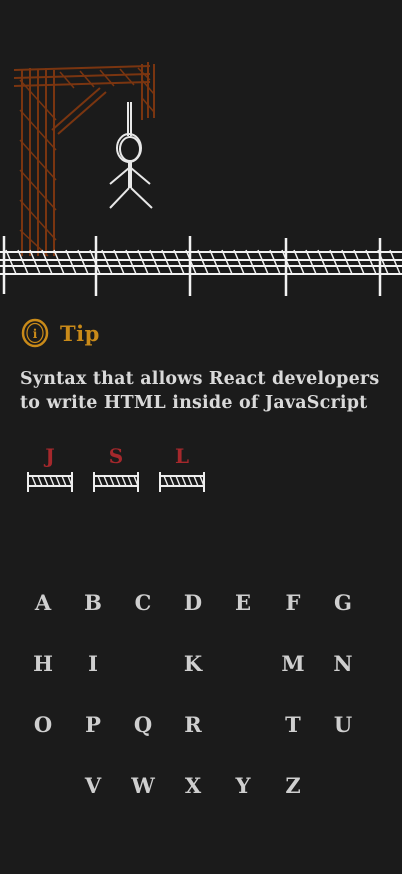 The height and width of the screenshot is (874, 402). I want to click on key-a: A, so click(43, 603).